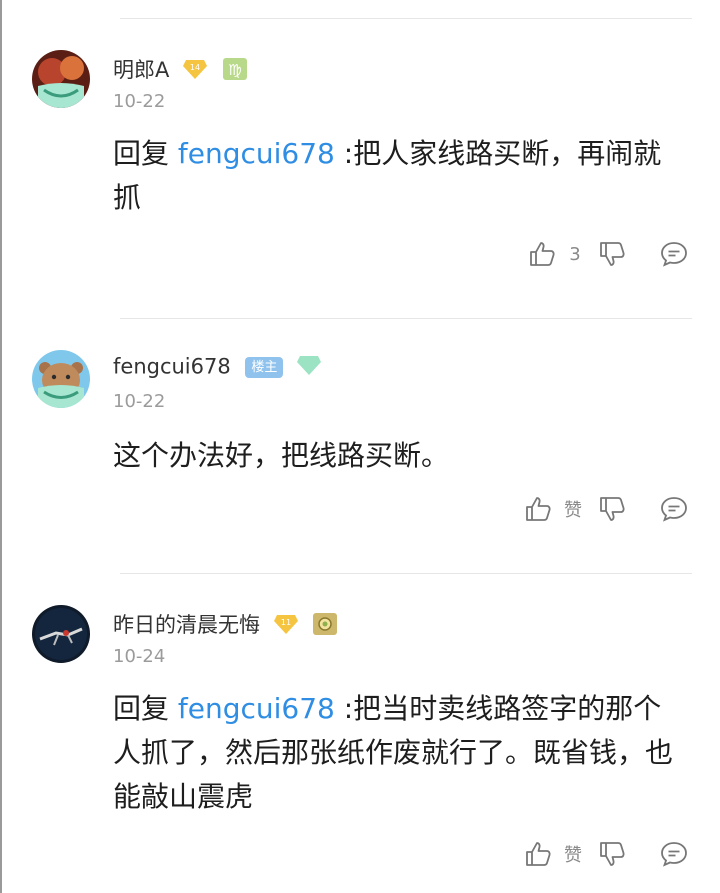  What do you see at coordinates (406, 18) in the screenshot?
I see `top-divider` at bounding box center [406, 18].